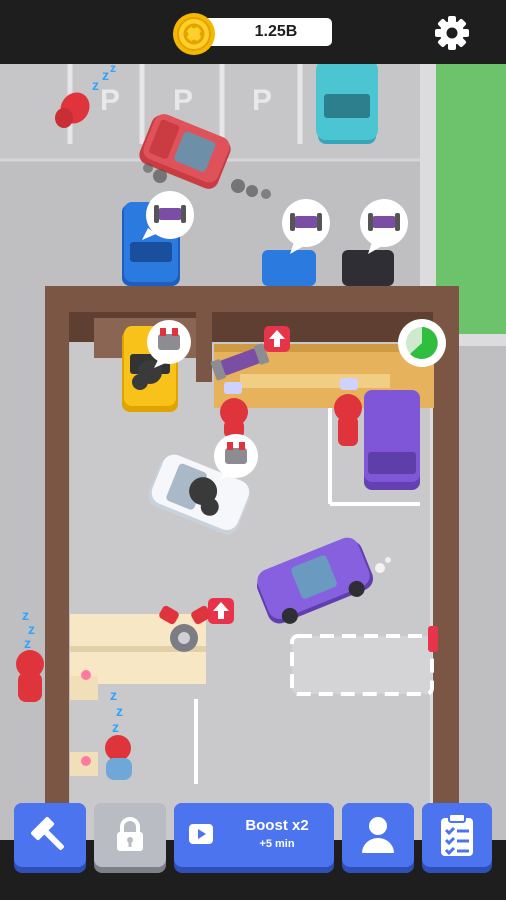  What do you see at coordinates (194, 34) in the screenshot?
I see `coin-icon` at bounding box center [194, 34].